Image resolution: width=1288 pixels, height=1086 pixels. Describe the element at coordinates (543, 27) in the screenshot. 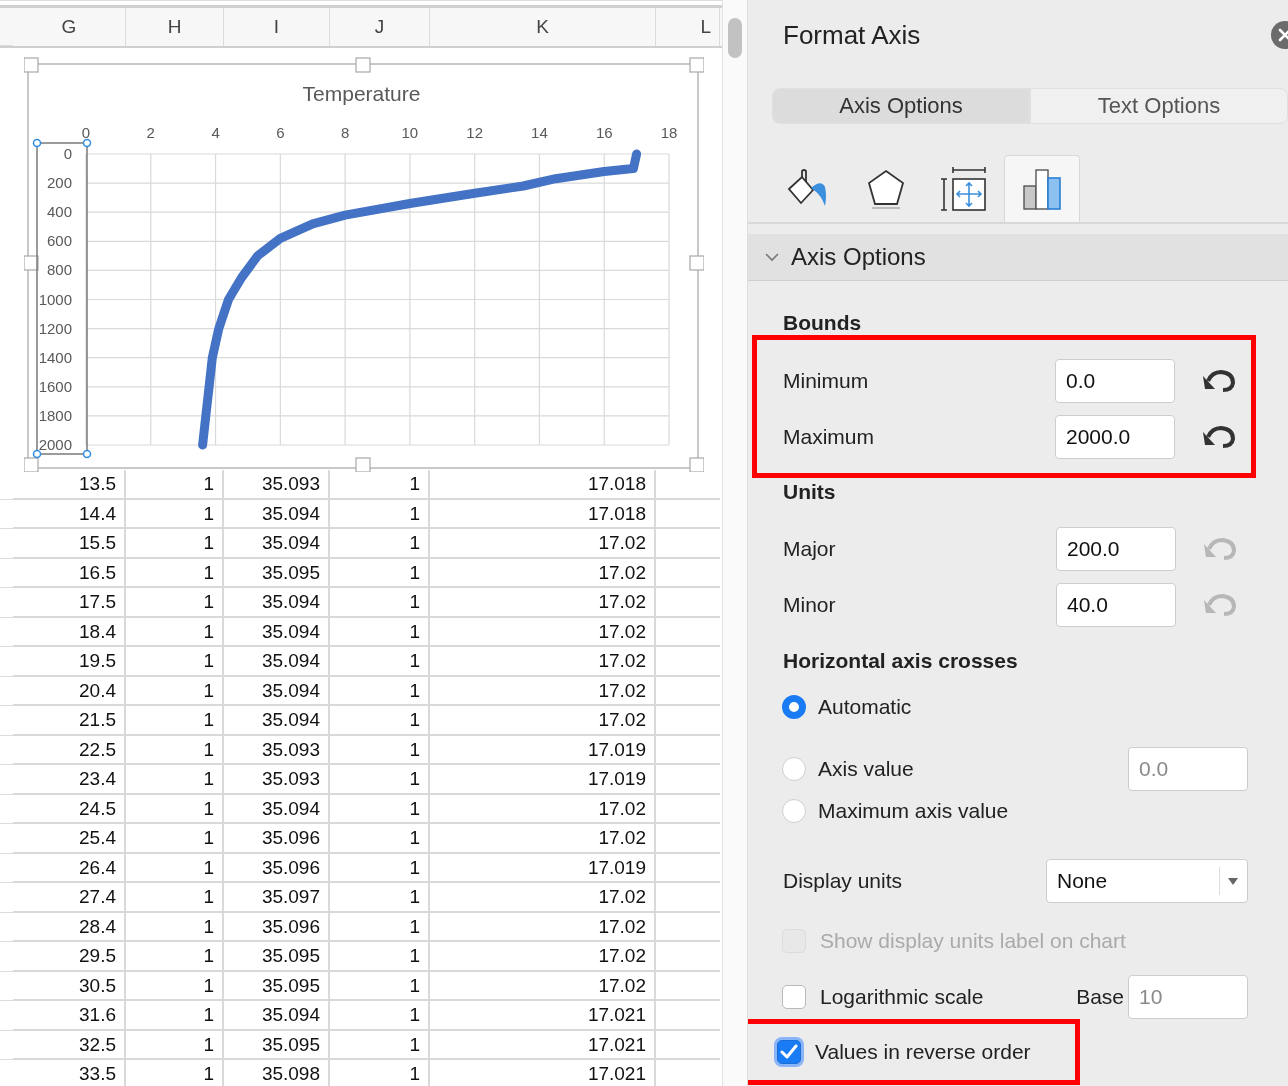

I see `column-header: K` at that location.